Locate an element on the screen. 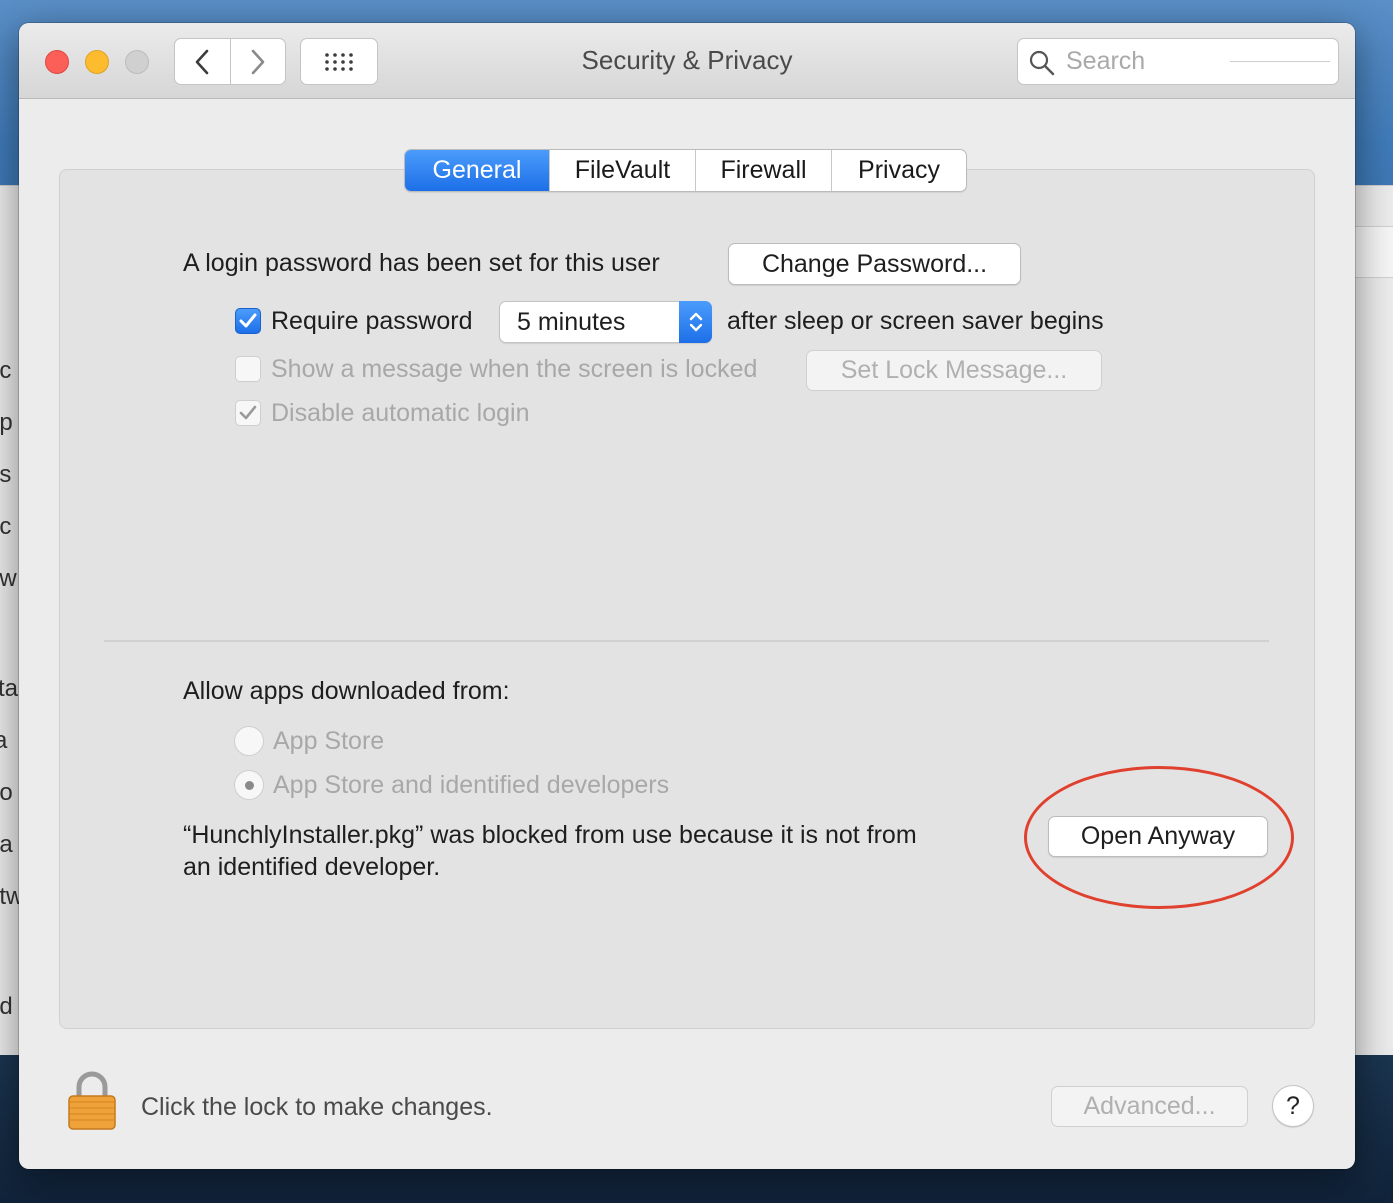 The height and width of the screenshot is (1203, 1393). tab-privacy: Privacy is located at coordinates (898, 170).